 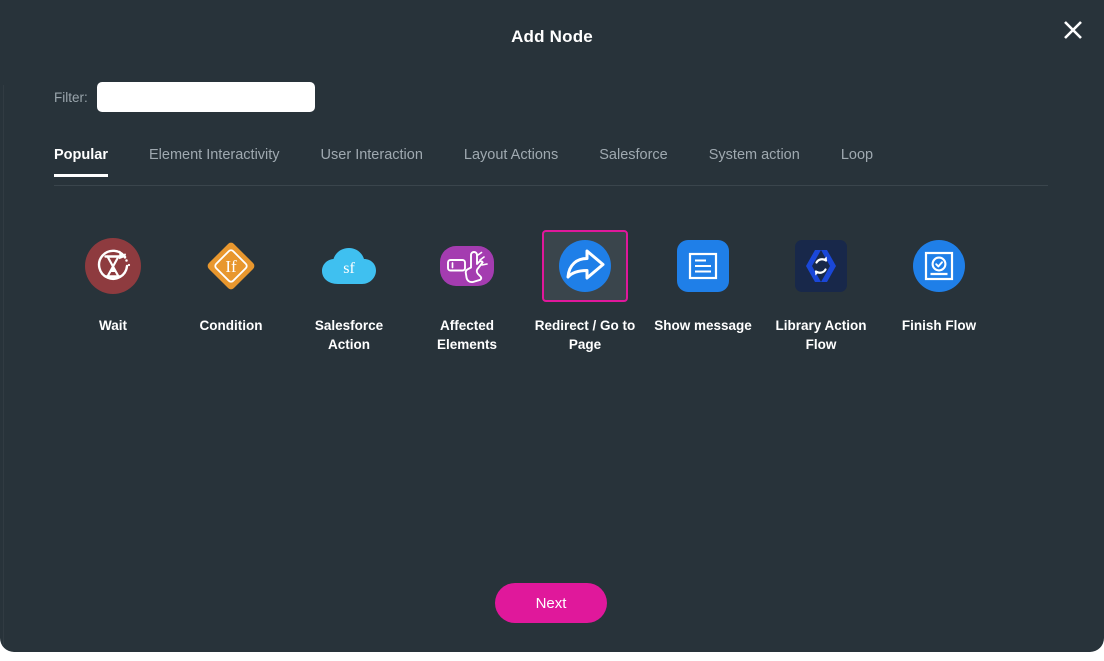 I want to click on close-icon, so click(x=1073, y=30).